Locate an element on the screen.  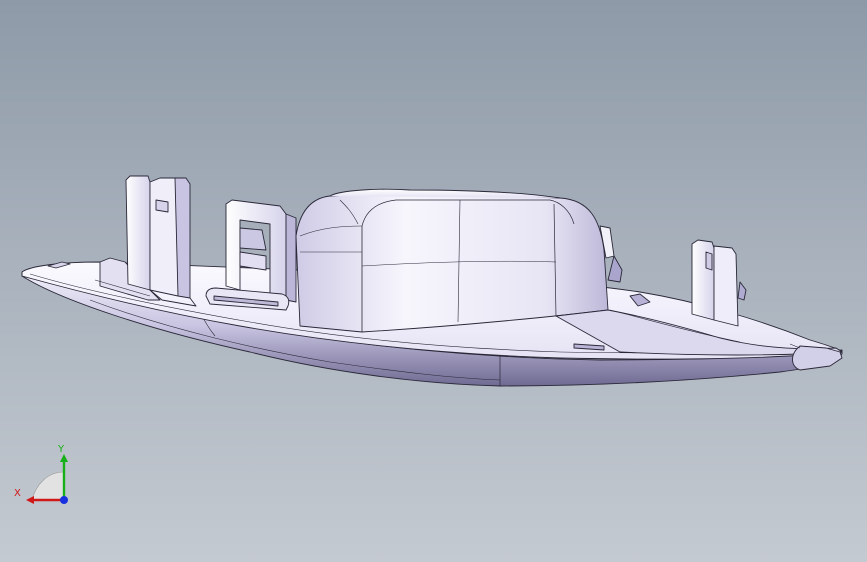
y-axis-arrowhead is located at coordinates (64, 458).